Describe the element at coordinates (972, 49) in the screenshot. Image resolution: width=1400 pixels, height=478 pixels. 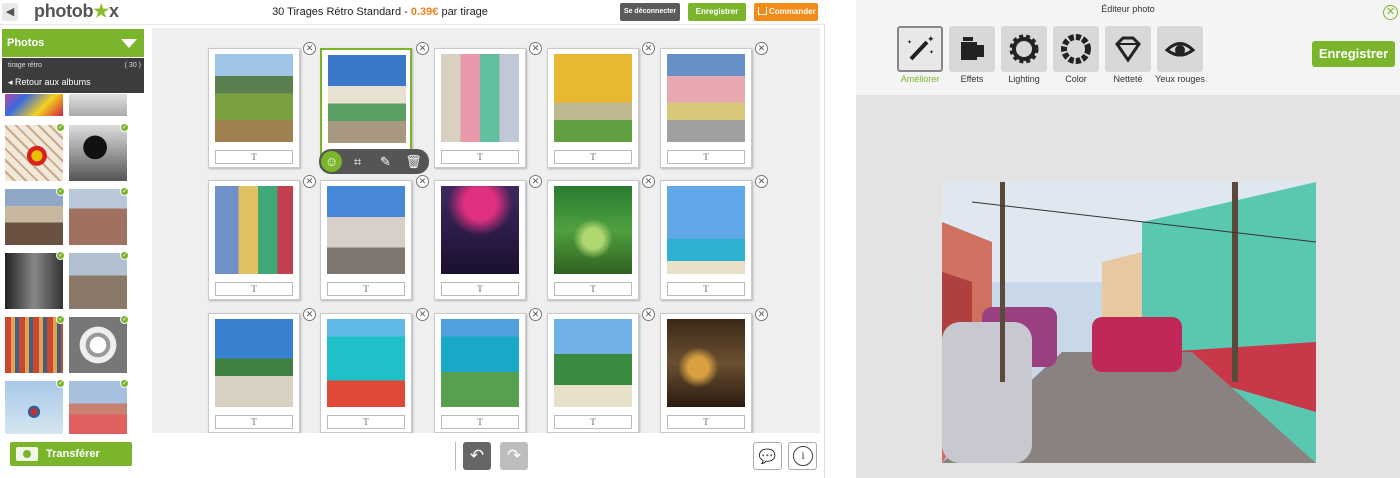
I see `tool-effects` at that location.